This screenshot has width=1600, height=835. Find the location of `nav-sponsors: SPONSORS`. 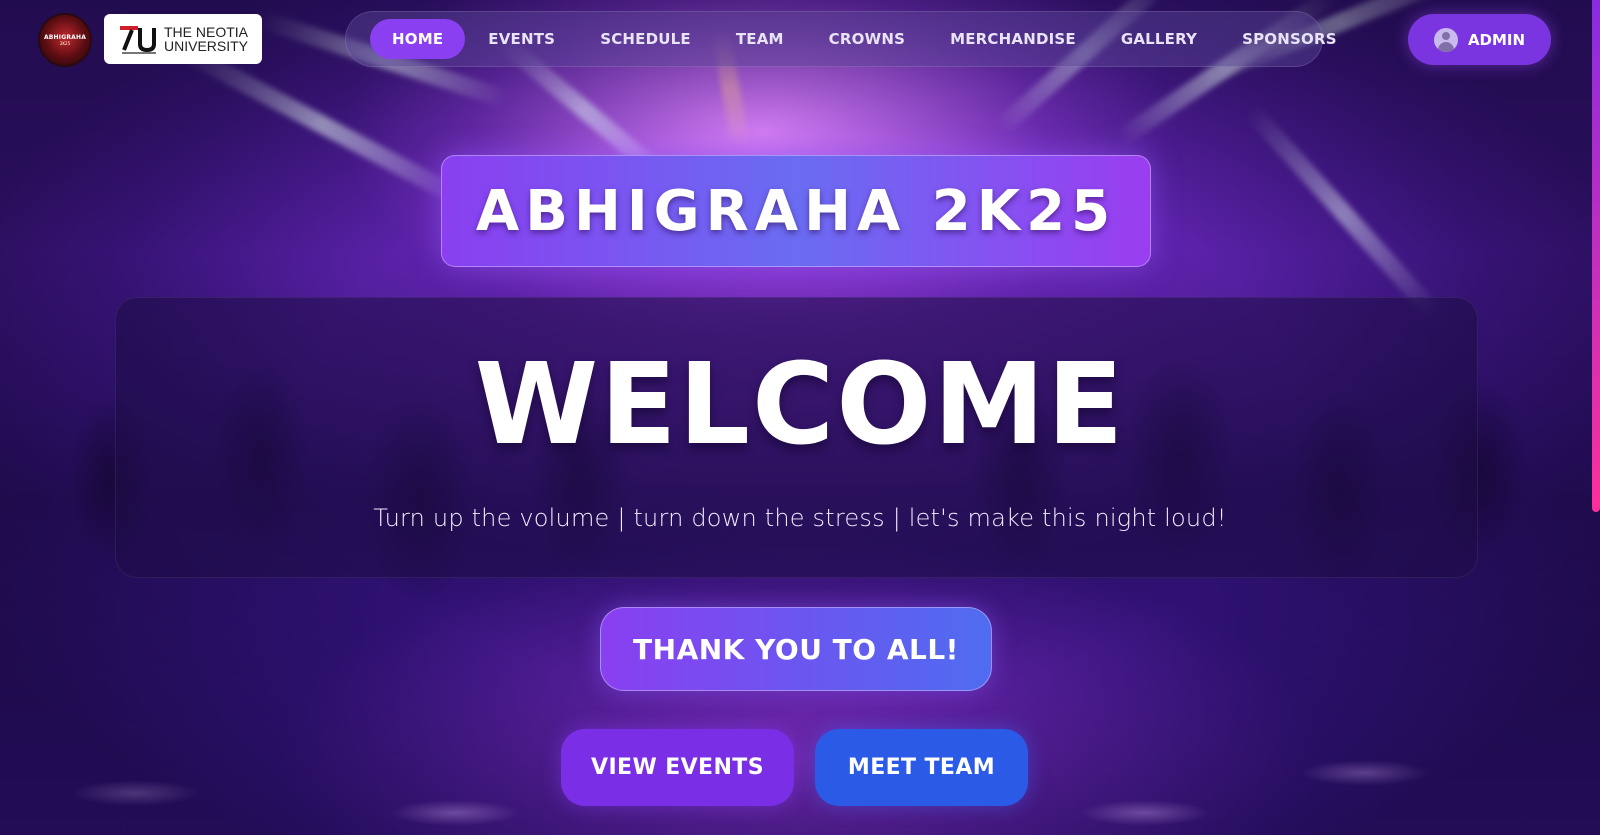

nav-sponsors: SPONSORS is located at coordinates (1289, 39).